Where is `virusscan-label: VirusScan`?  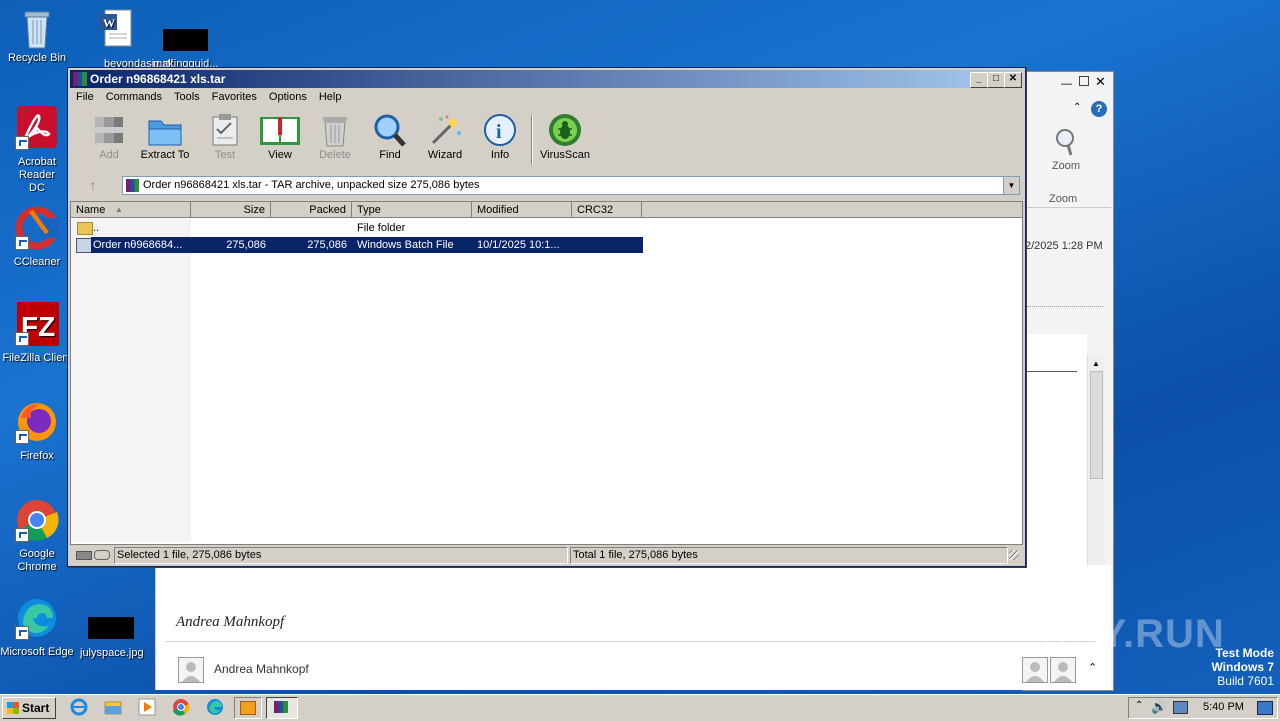
virusscan-label: VirusScan is located at coordinates (565, 155).